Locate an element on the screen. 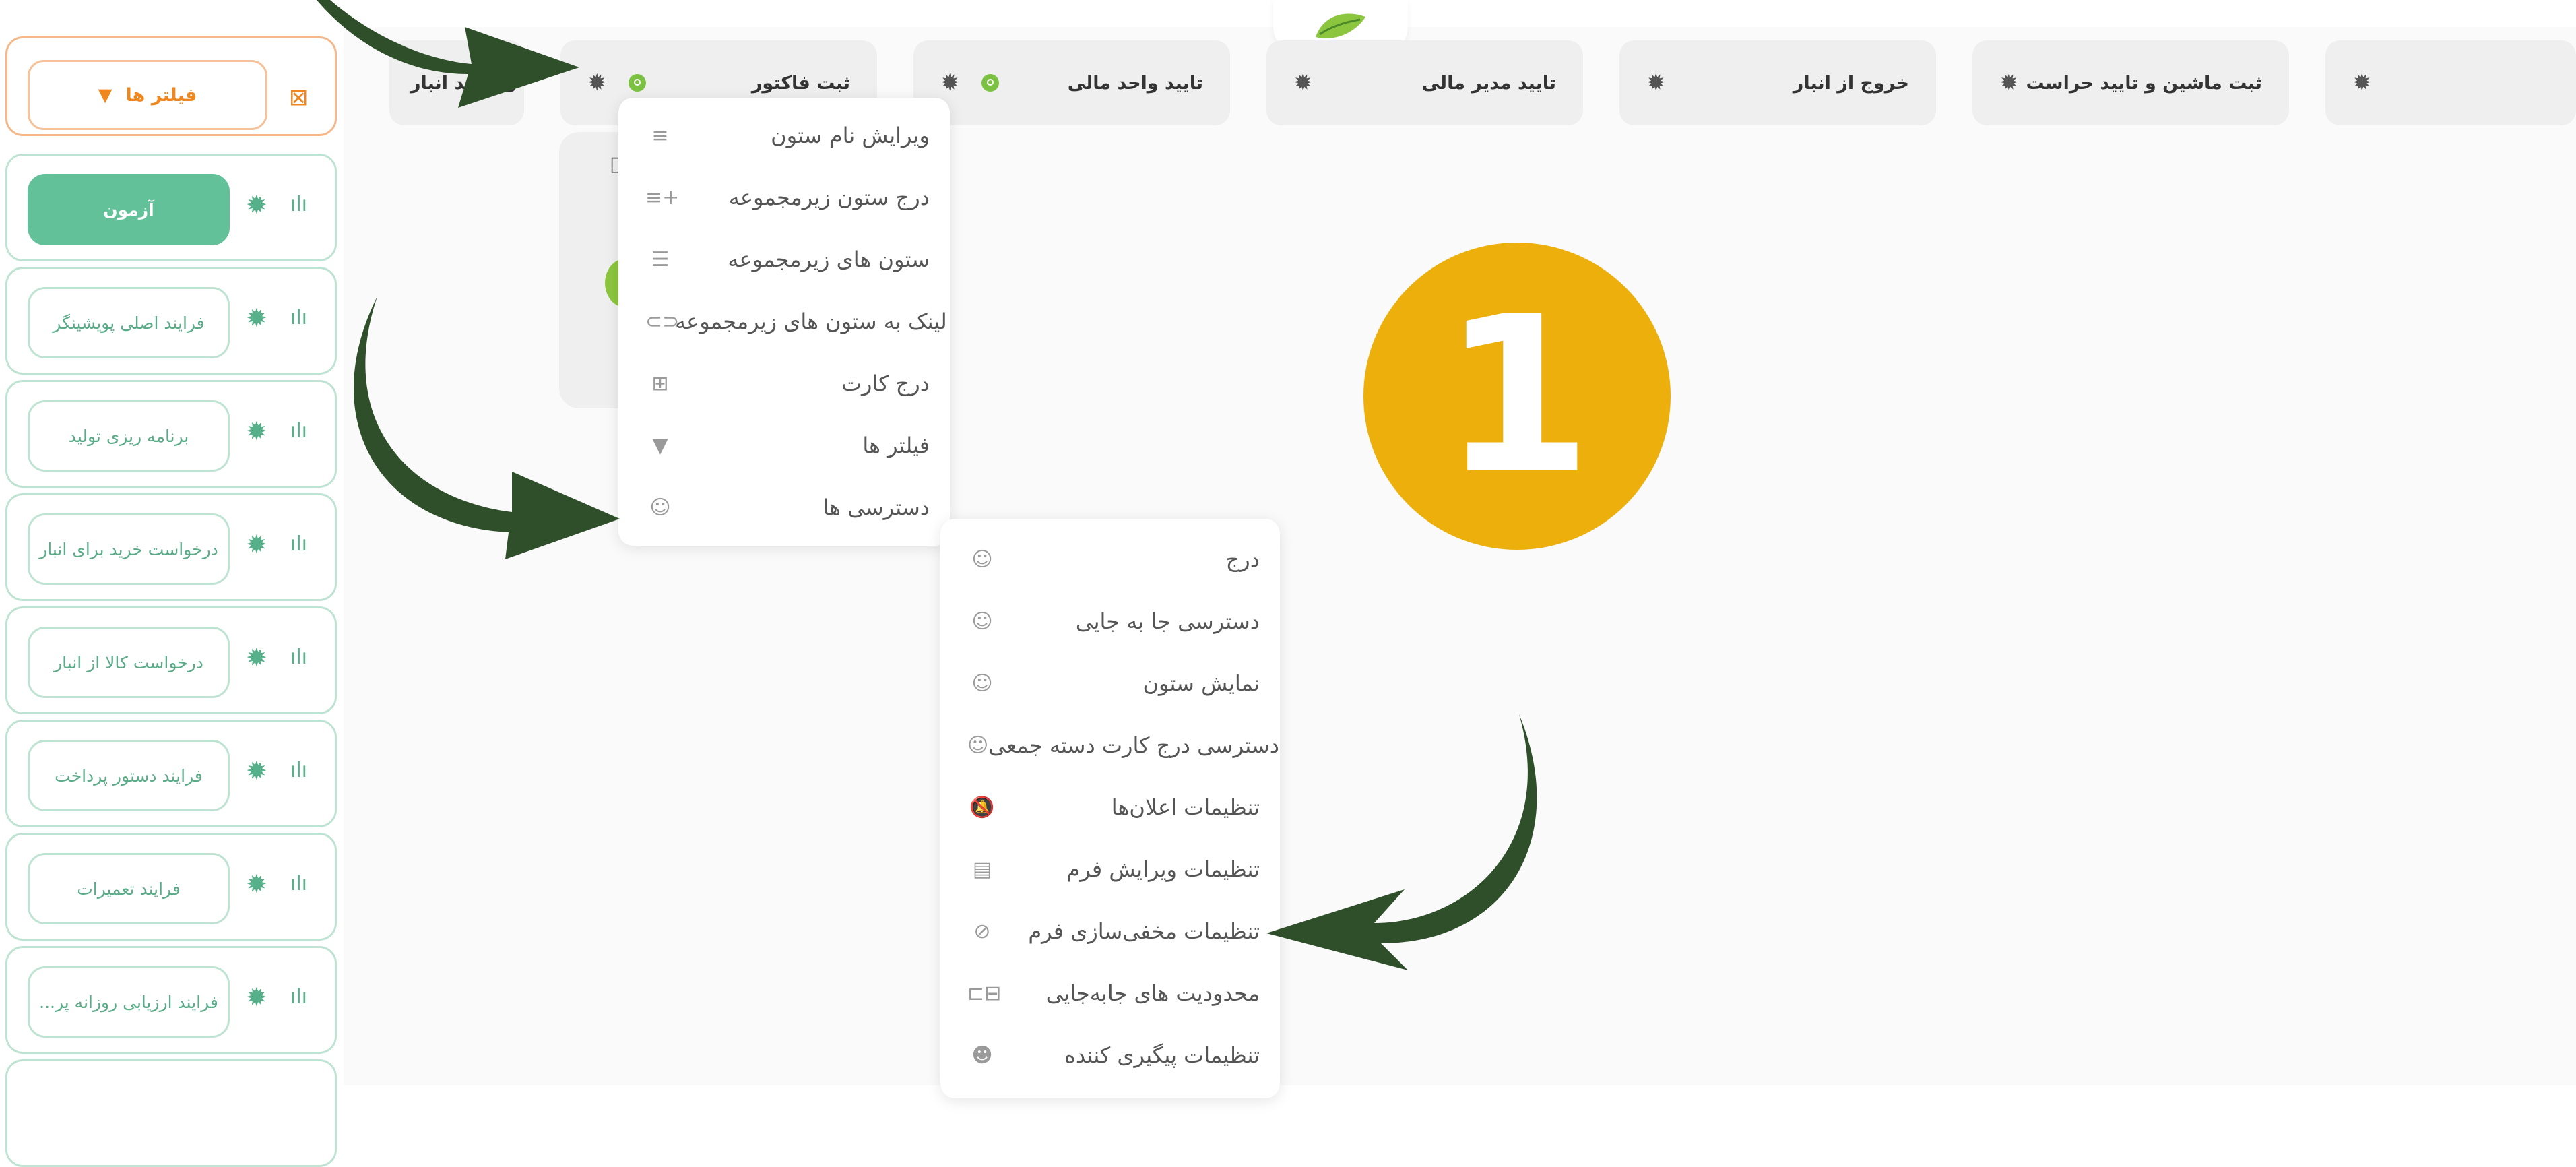 Image resolution: width=2576 pixels, height=1167 pixels. menu-item-insert-card: ⊞ درج کارت is located at coordinates (784, 383).